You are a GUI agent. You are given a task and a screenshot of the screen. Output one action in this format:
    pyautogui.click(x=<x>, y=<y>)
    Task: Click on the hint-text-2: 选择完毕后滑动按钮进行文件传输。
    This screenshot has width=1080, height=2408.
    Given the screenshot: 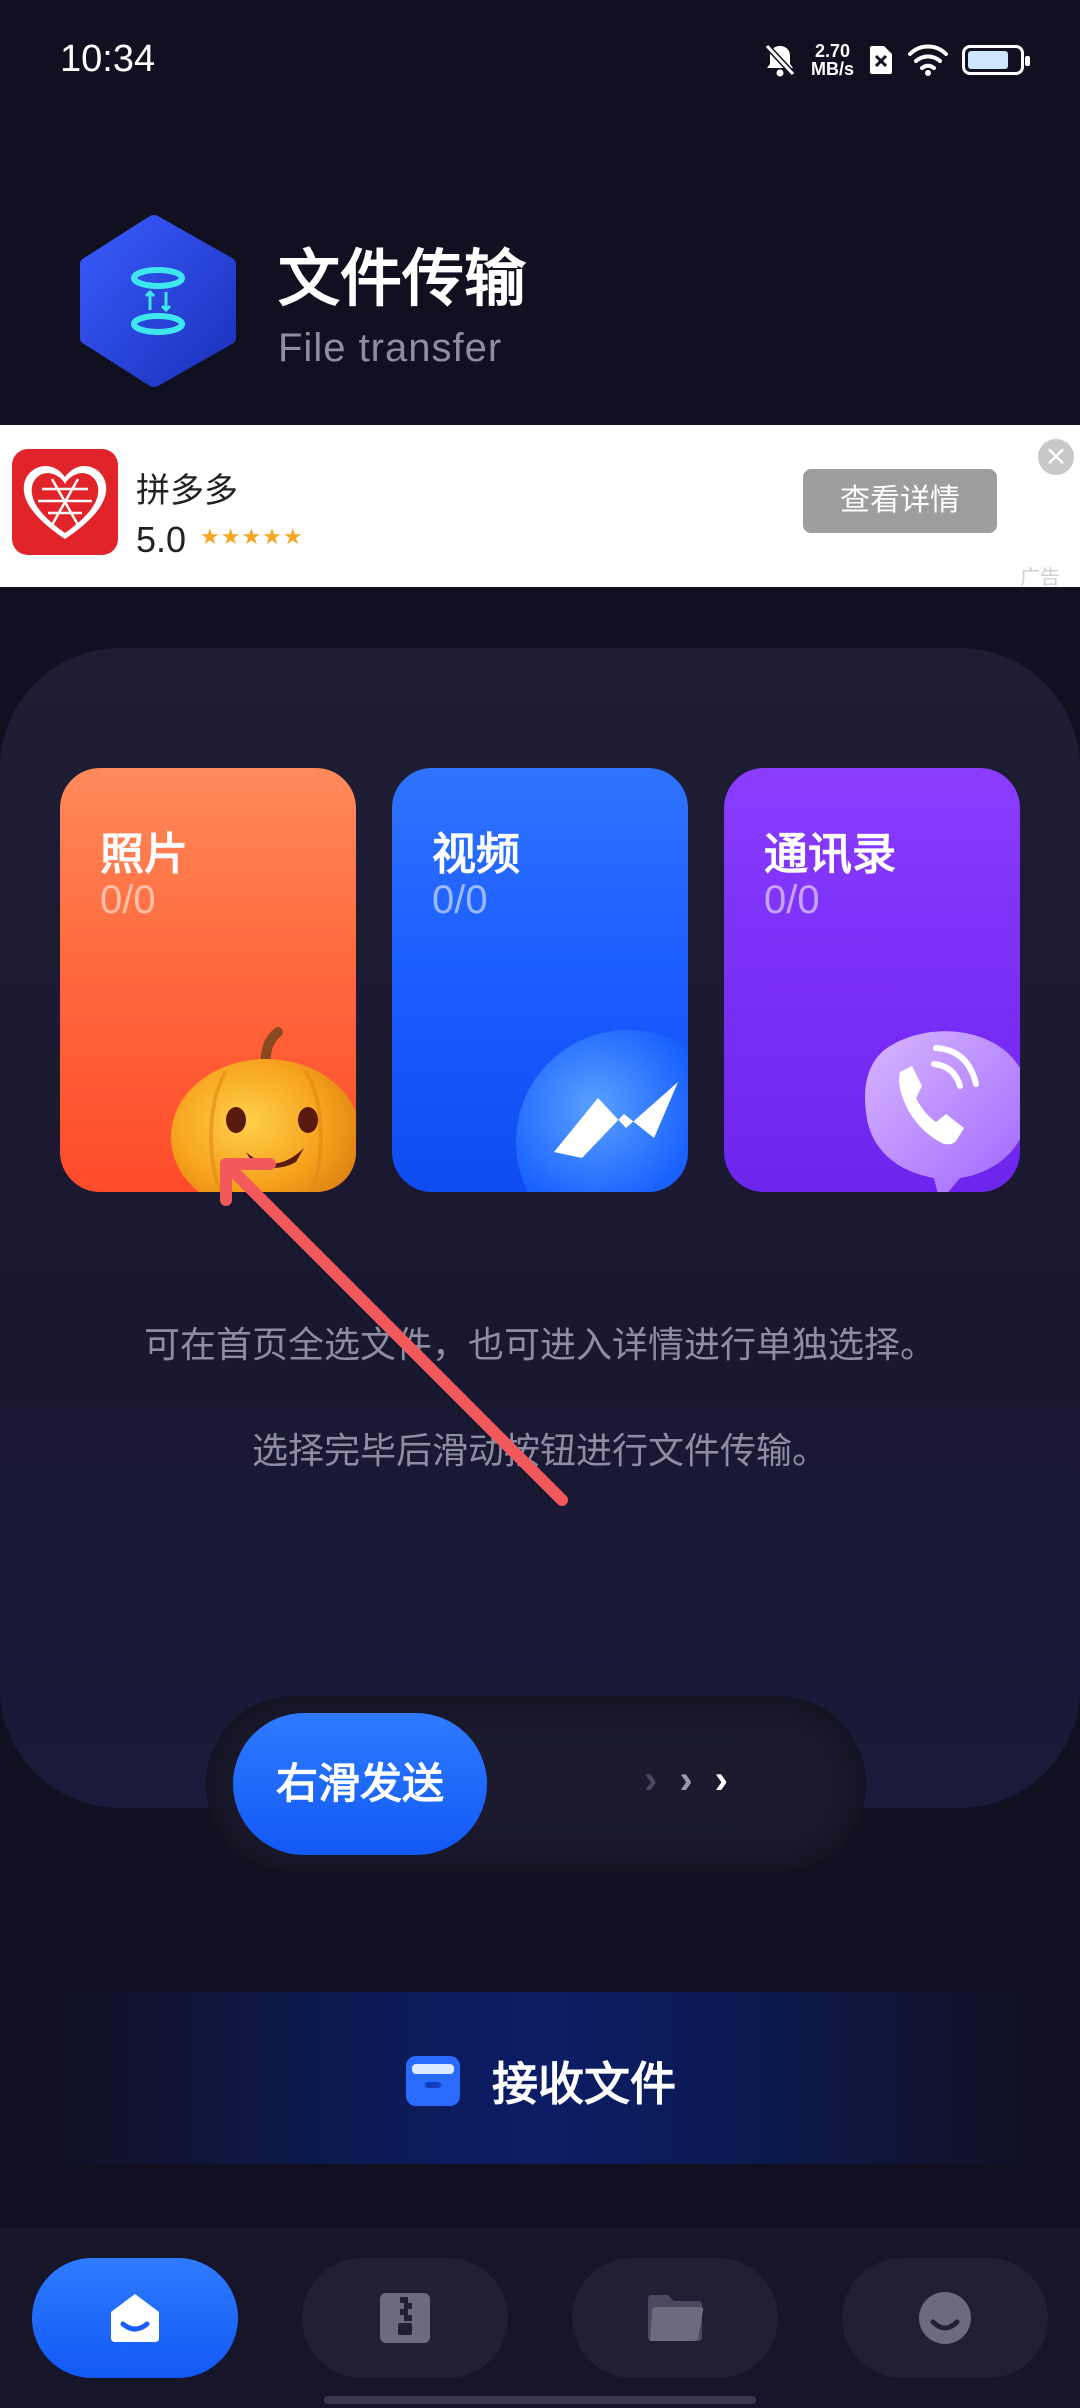 What is the action you would take?
    pyautogui.click(x=539, y=1451)
    